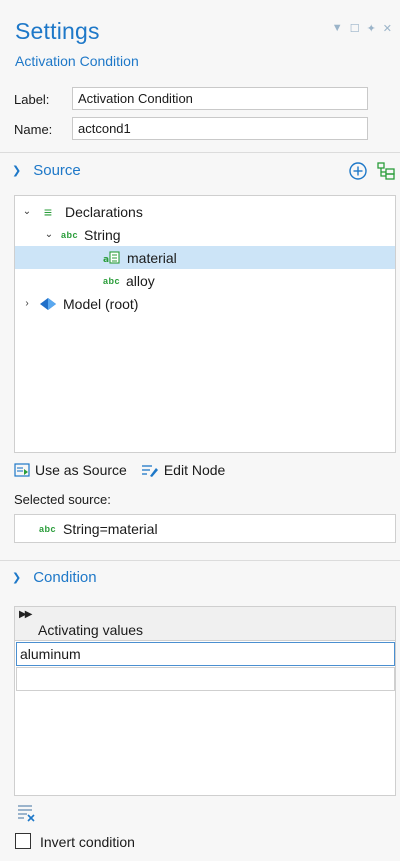  Describe the element at coordinates (111, 257) in the screenshot. I see `variable-icon: a` at that location.